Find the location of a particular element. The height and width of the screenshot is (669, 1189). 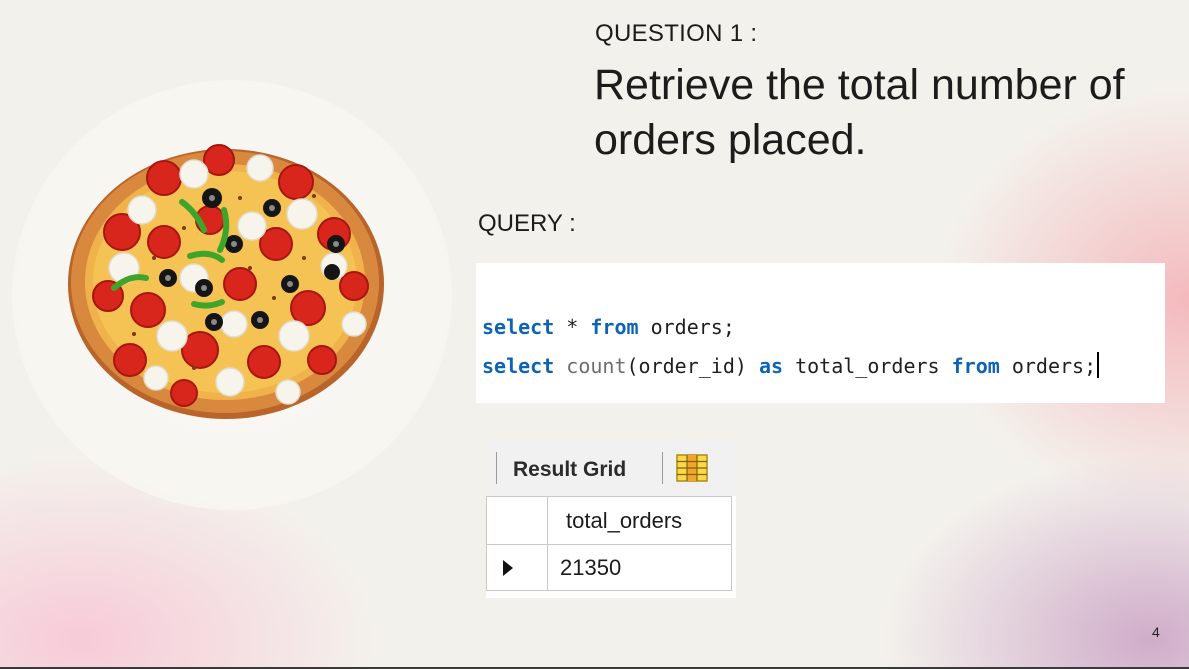

sql-token: (order_id) is located at coordinates (692, 366).